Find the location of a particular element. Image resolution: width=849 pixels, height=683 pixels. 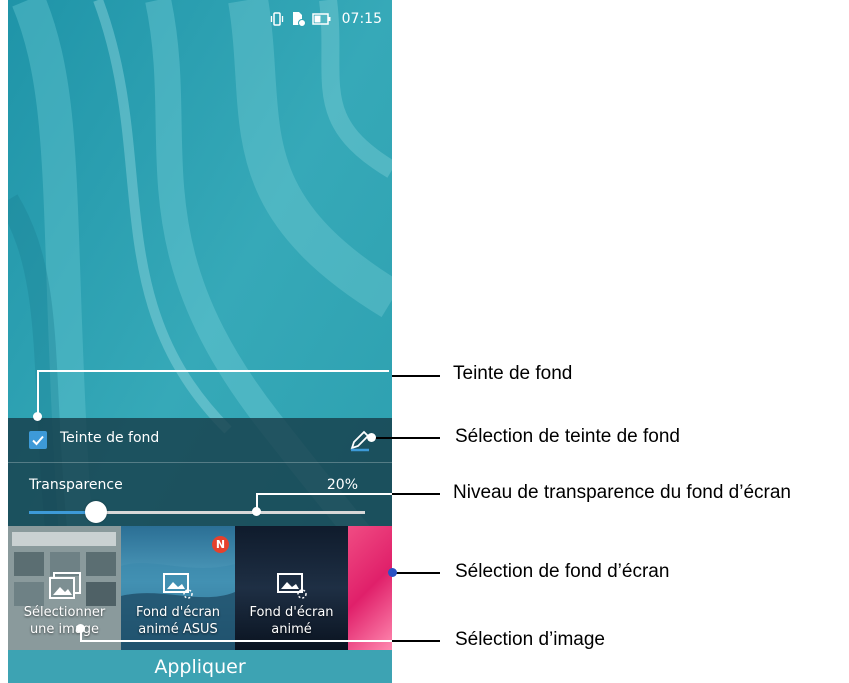

battery-icon is located at coordinates (321, 19).